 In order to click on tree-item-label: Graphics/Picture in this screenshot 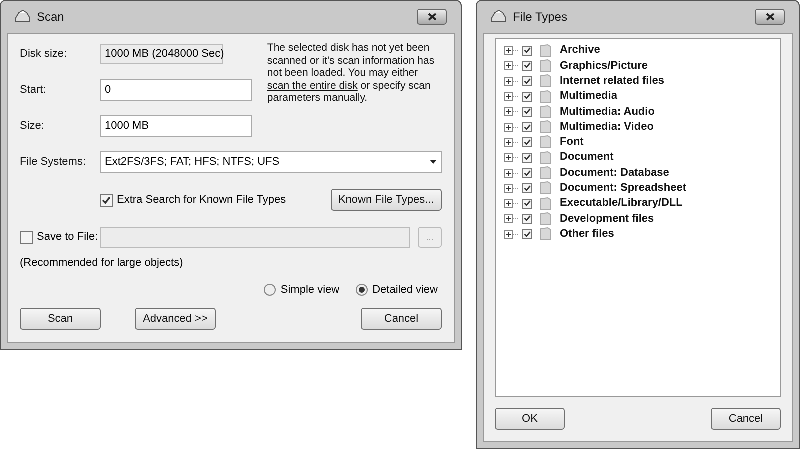, I will do `click(604, 66)`.